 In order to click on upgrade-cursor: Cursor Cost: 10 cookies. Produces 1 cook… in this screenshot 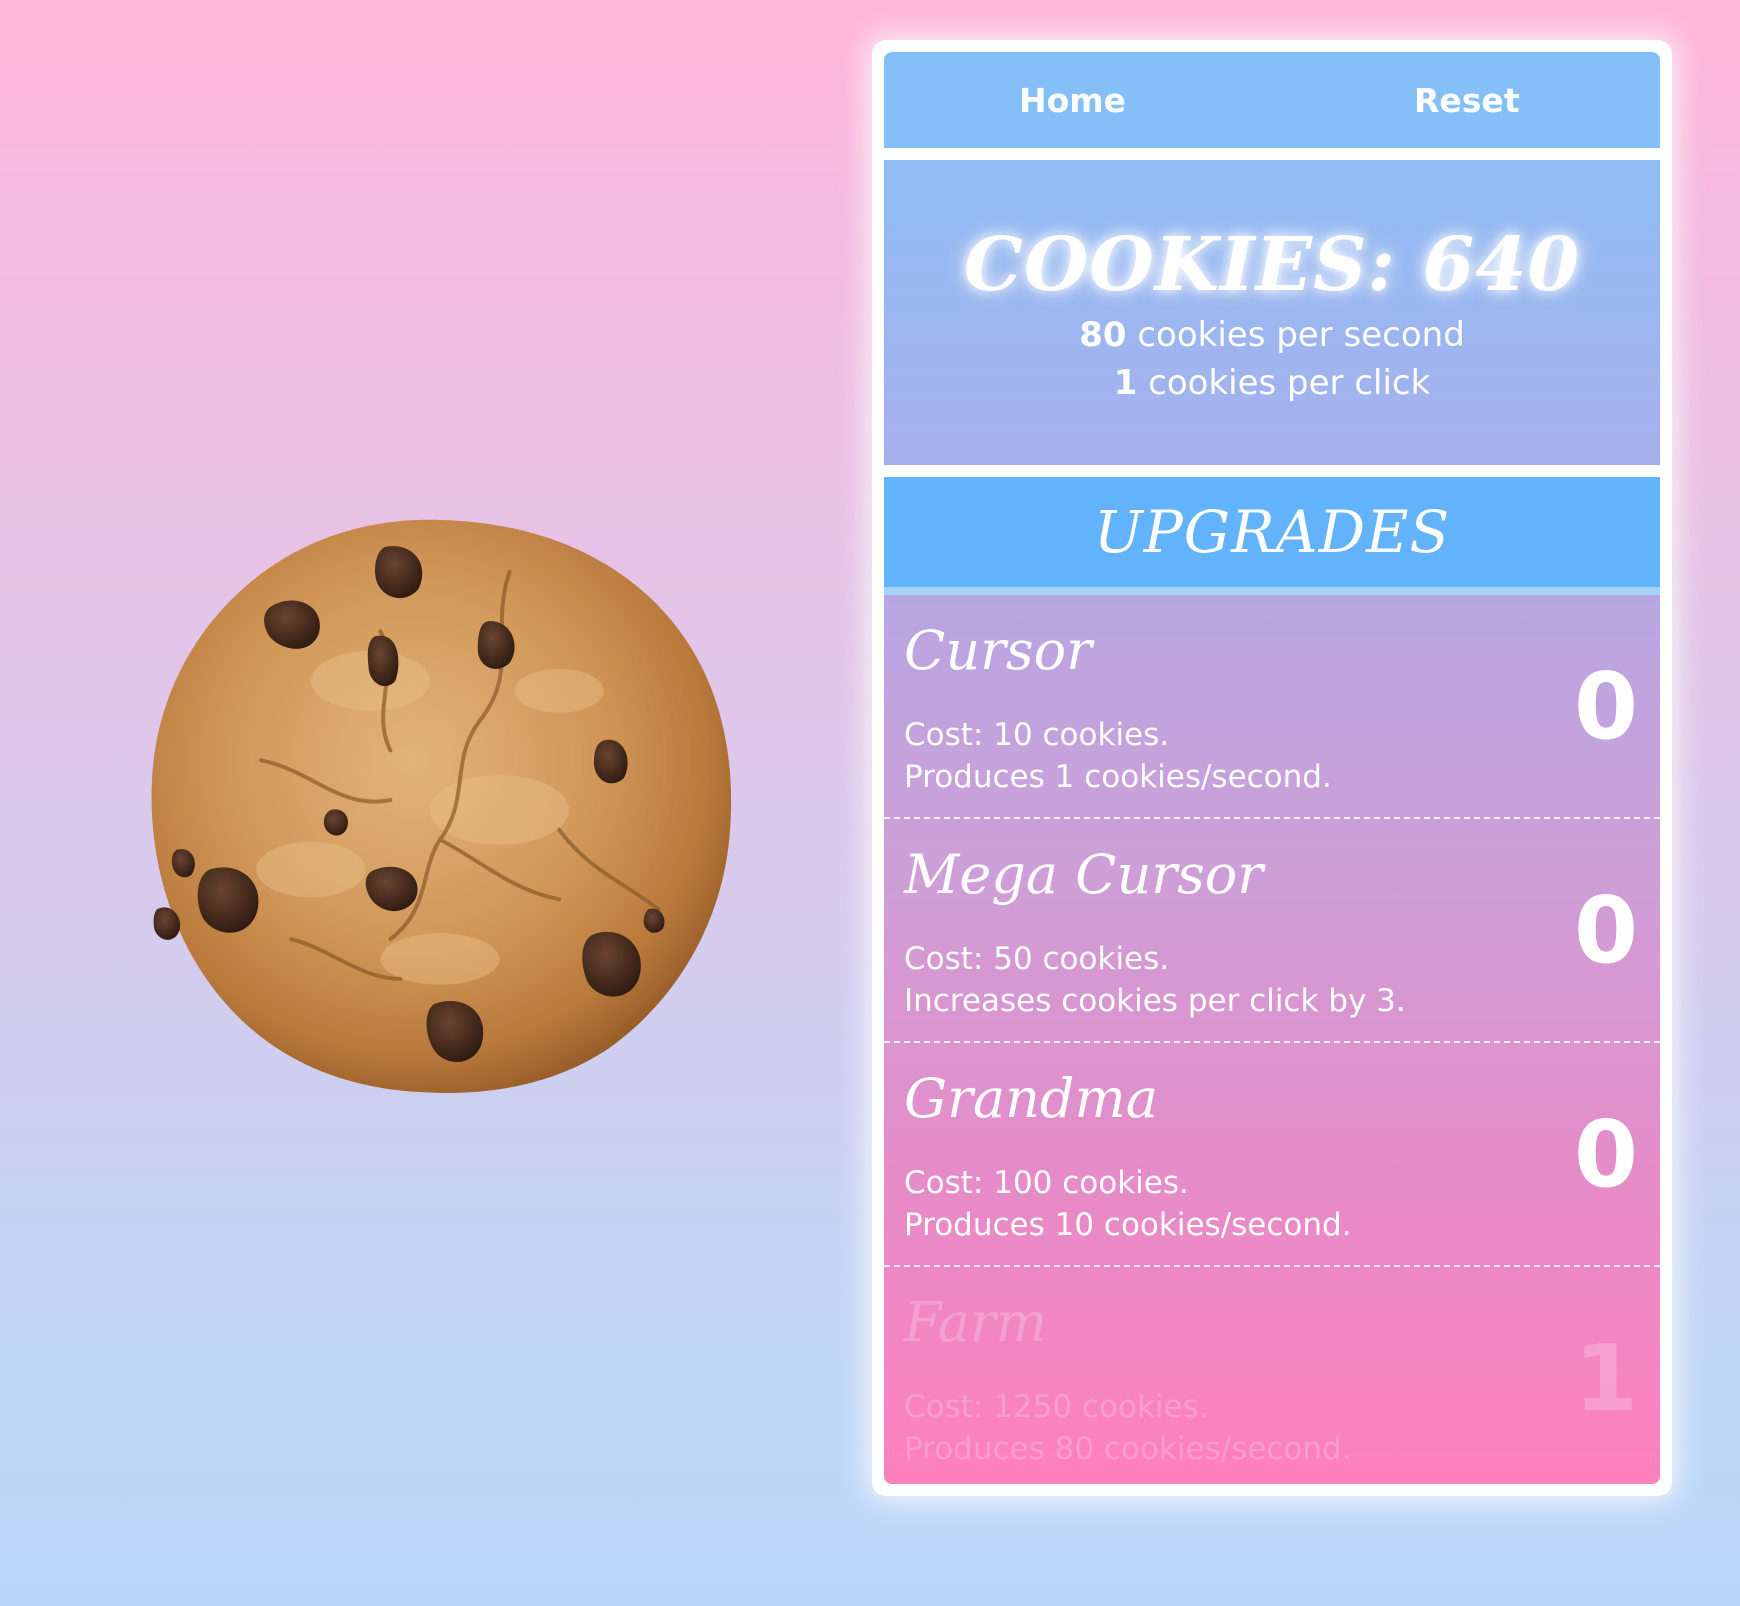, I will do `click(1272, 707)`.